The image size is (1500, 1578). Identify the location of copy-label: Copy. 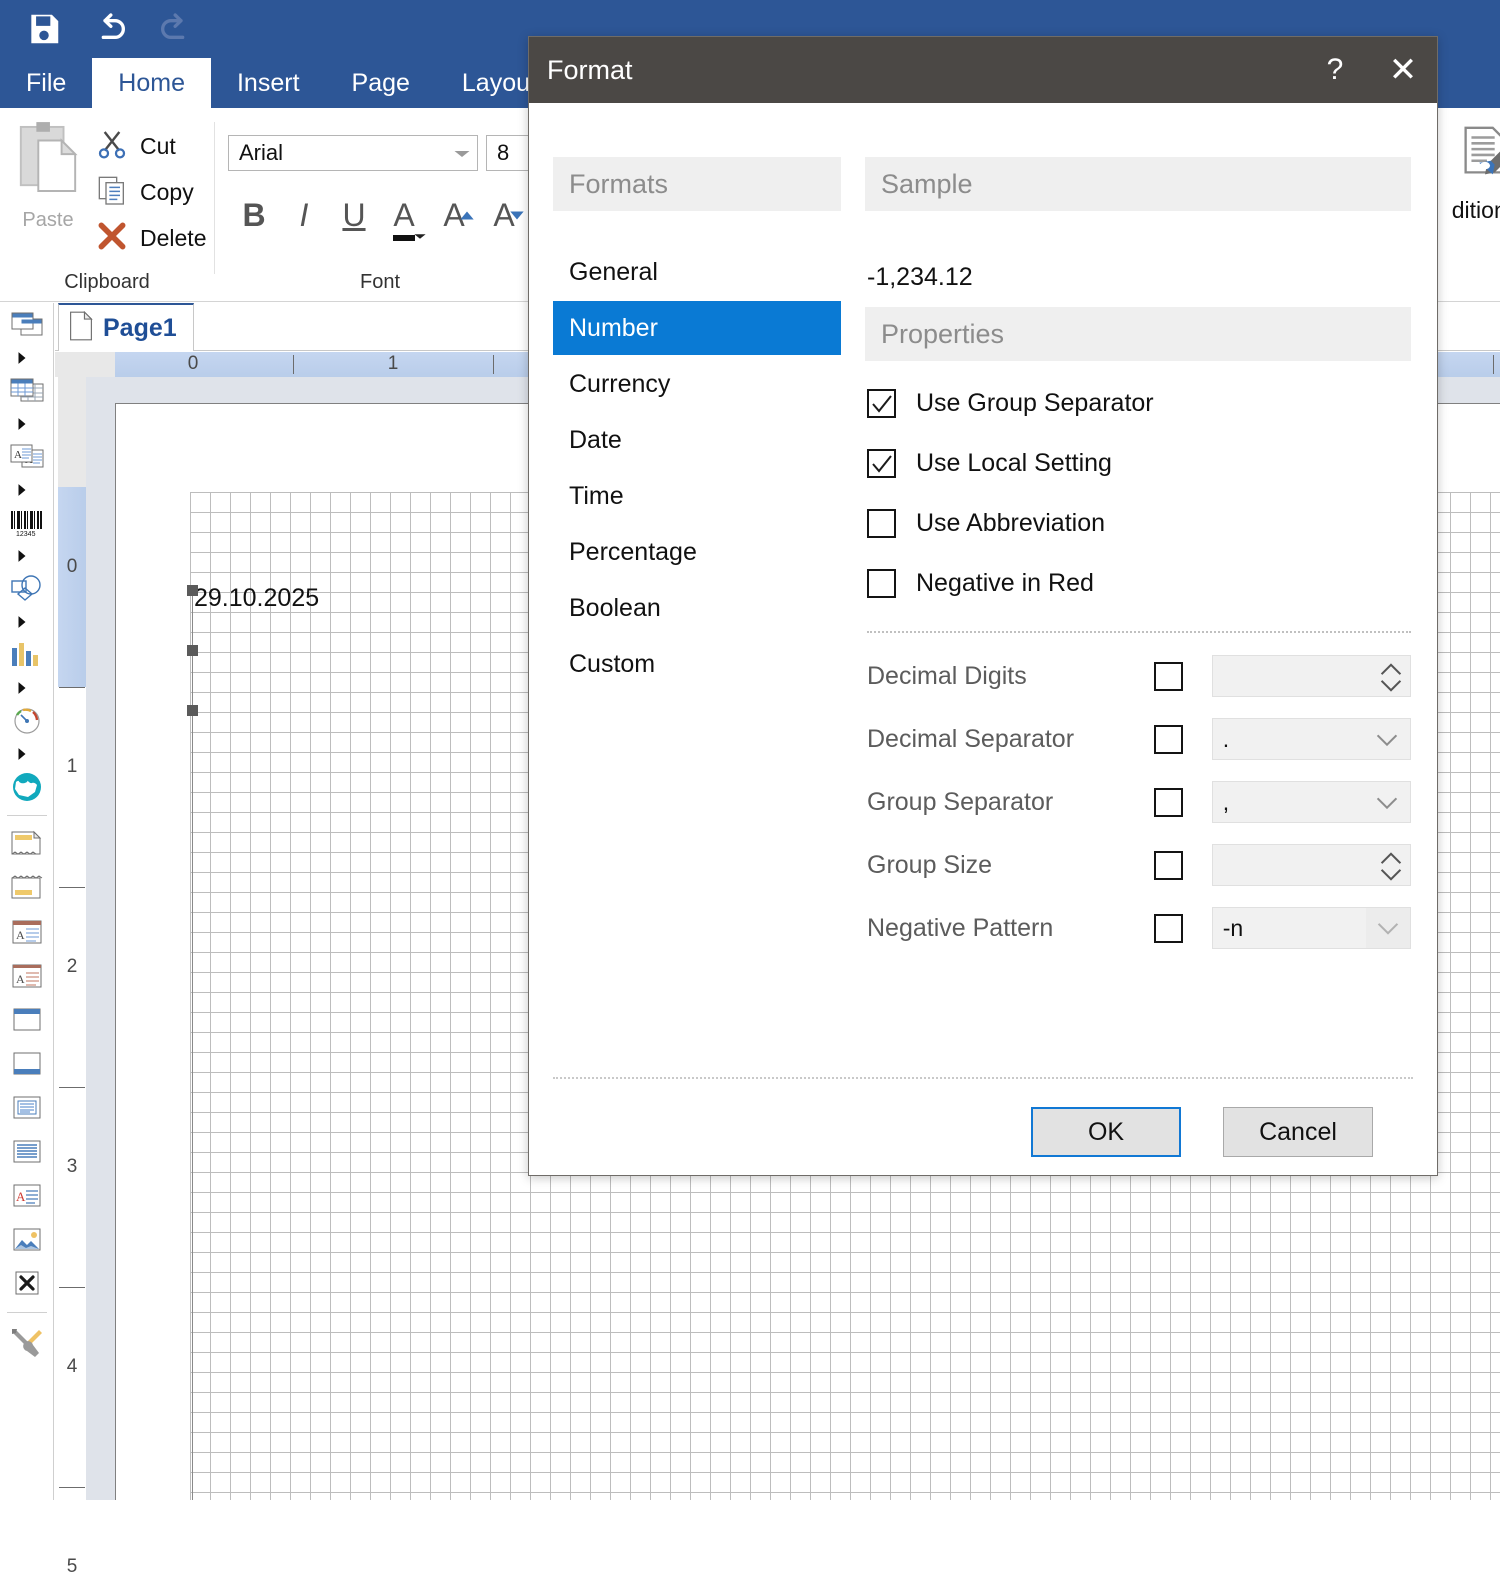
(167, 191).